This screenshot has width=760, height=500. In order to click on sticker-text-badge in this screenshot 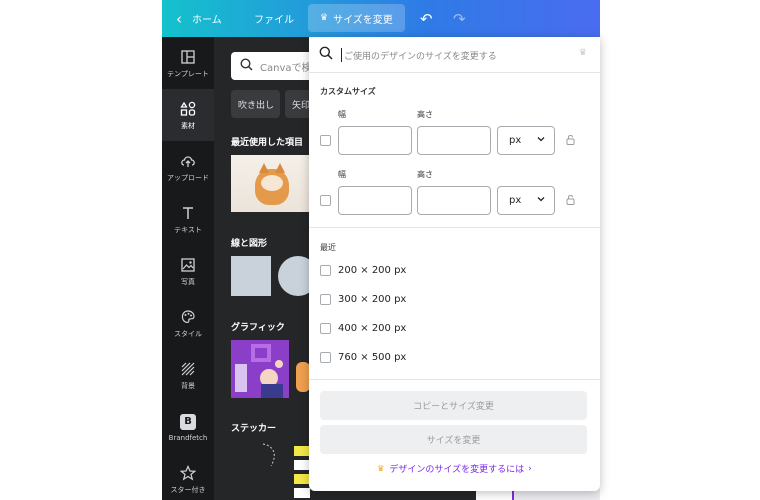, I will do `click(302, 471)`.